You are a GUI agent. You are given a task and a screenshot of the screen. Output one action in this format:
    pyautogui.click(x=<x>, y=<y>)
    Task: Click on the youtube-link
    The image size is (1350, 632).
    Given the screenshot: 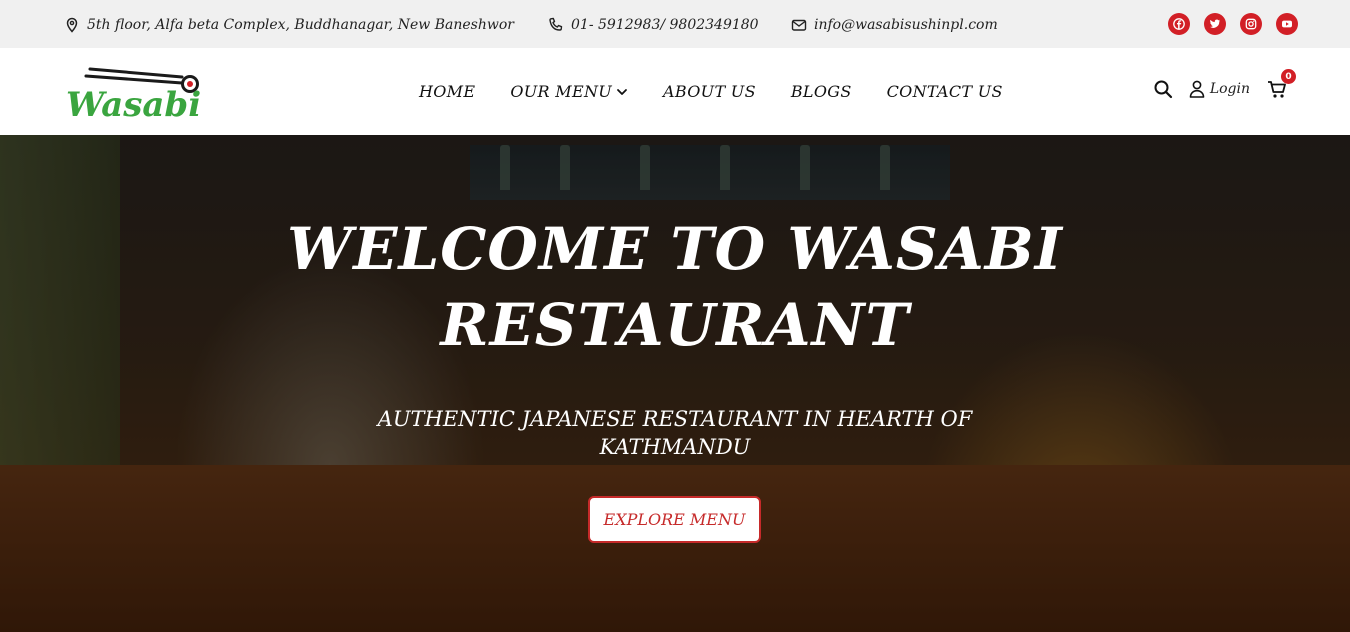 What is the action you would take?
    pyautogui.click(x=1287, y=24)
    